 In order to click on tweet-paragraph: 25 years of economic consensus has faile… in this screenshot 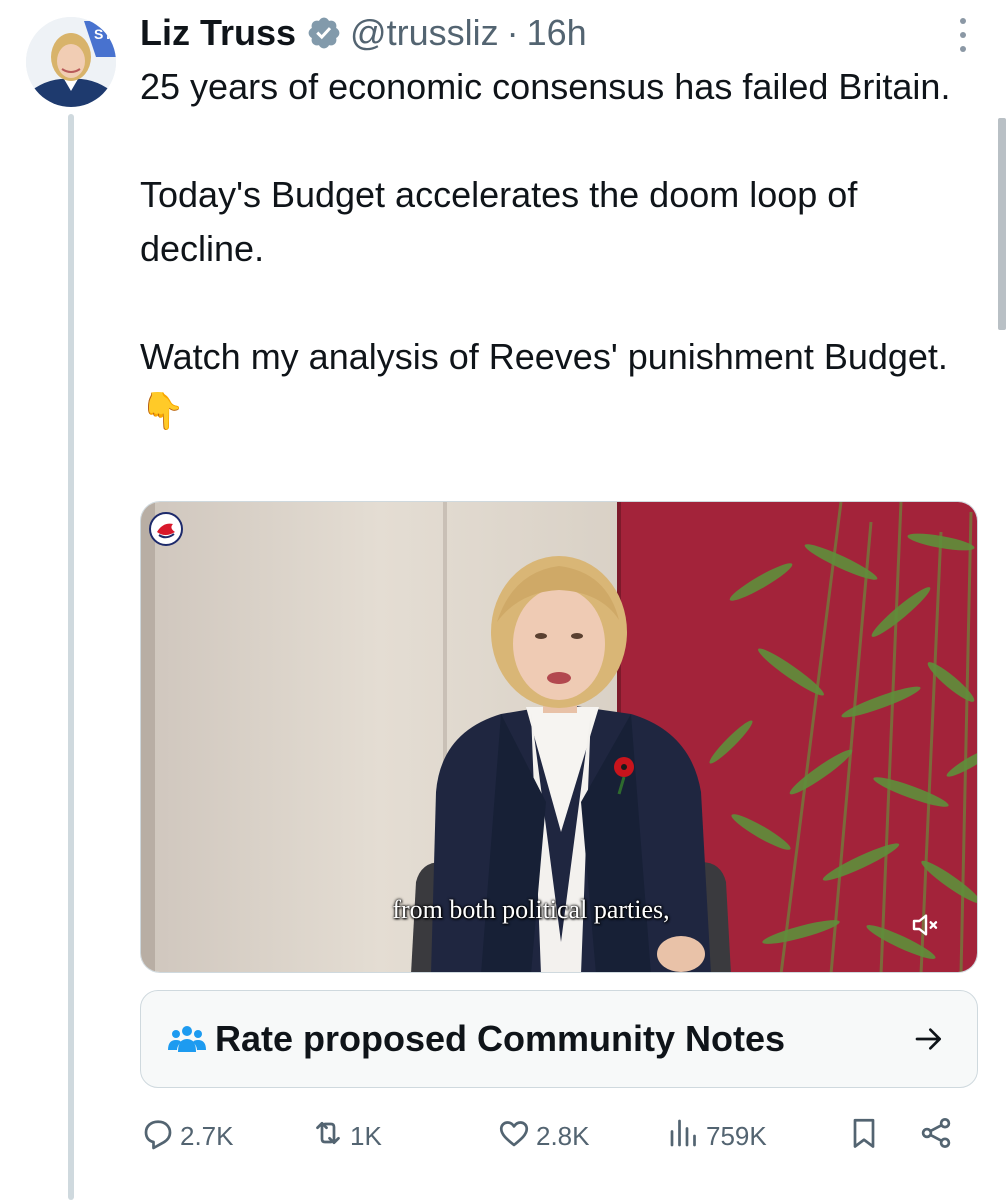, I will do `click(545, 86)`.